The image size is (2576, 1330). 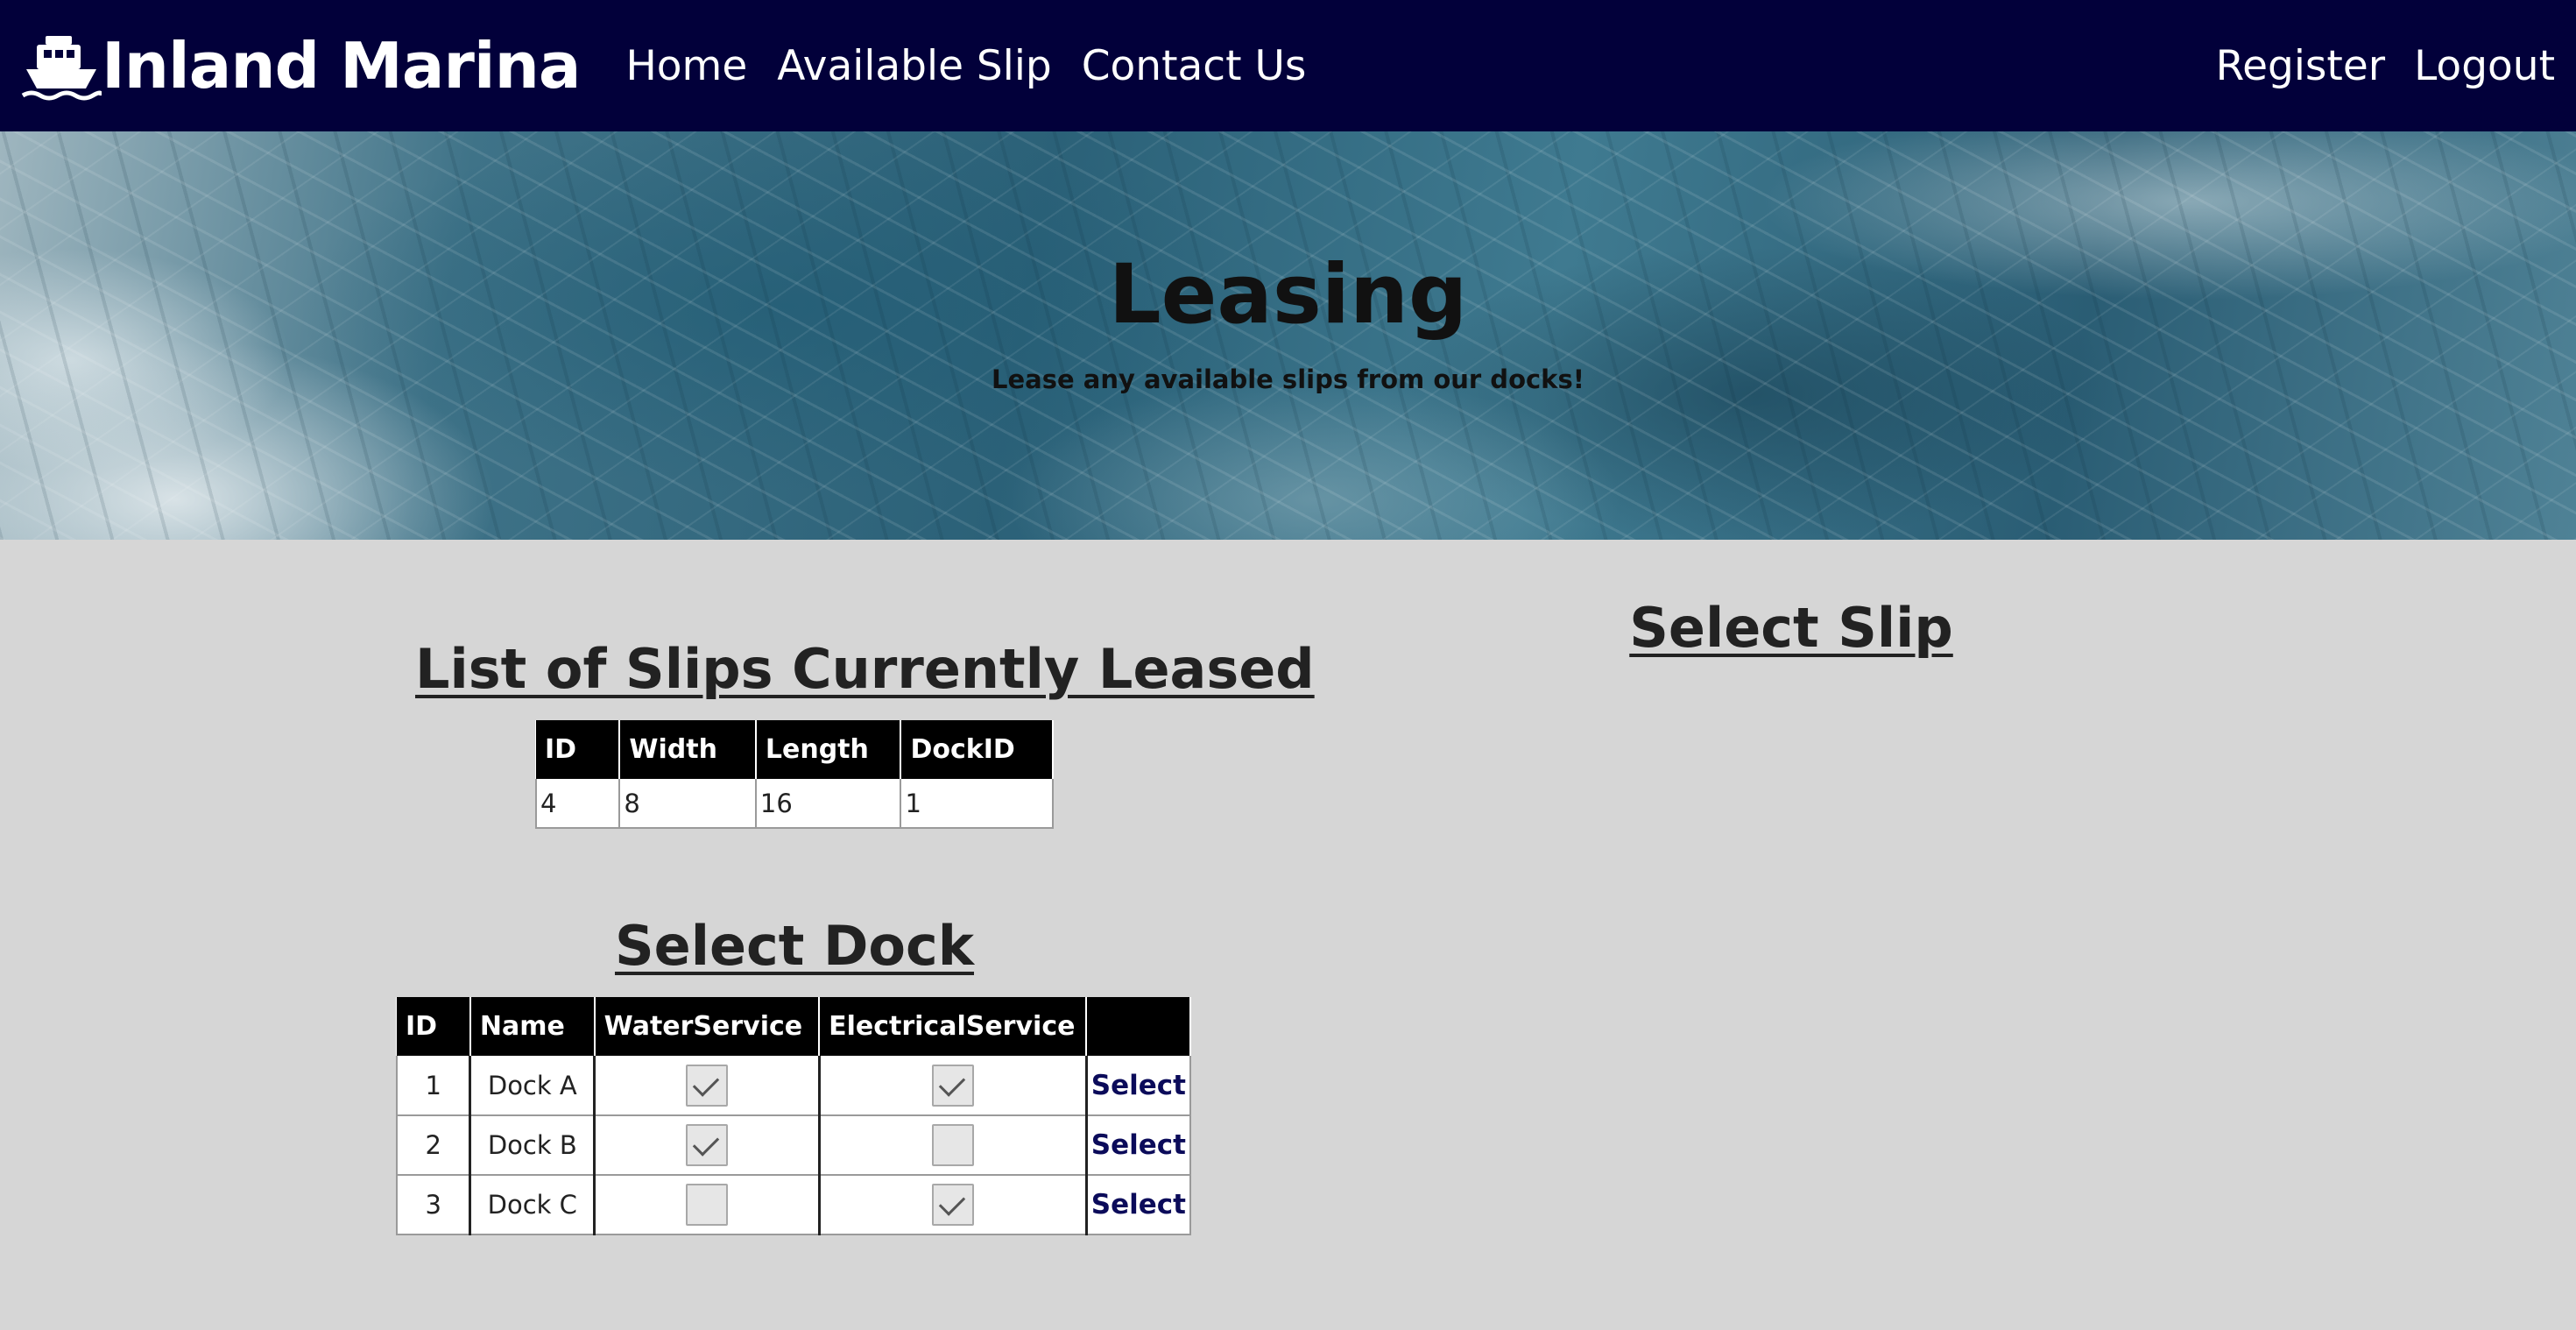 What do you see at coordinates (828, 749) in the screenshot?
I see `column-header: Length` at bounding box center [828, 749].